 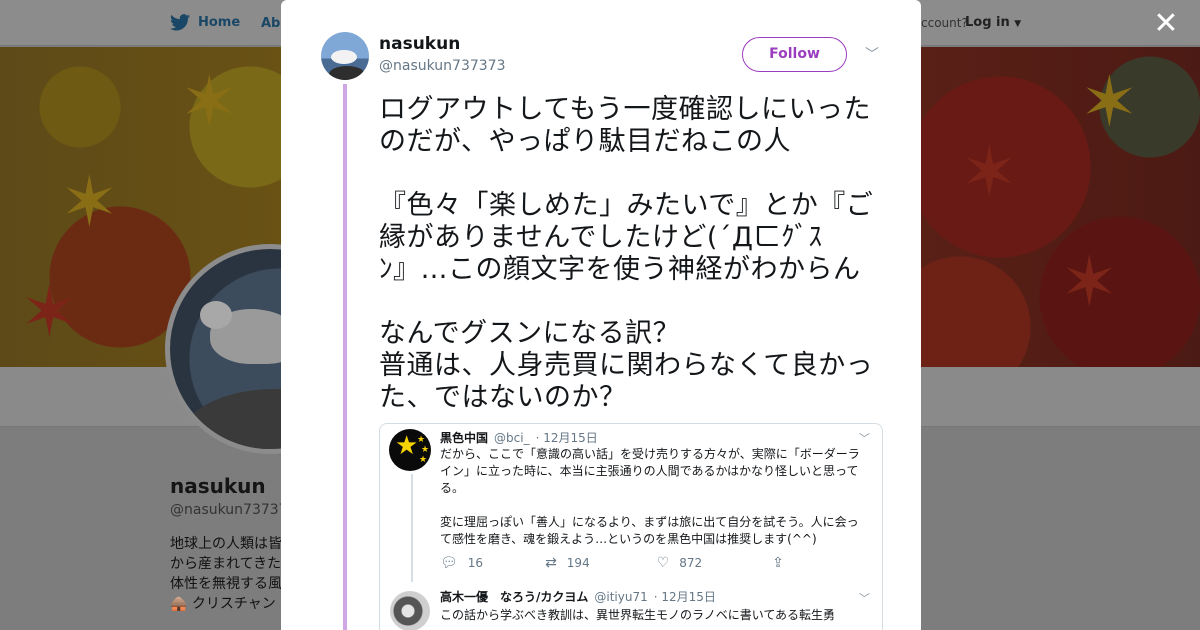 I want to click on quoted-tweet-text: この話から学ぶべき教訓は、異世界転生モノのラノベに書いてある転生勇, so click(x=638, y=615).